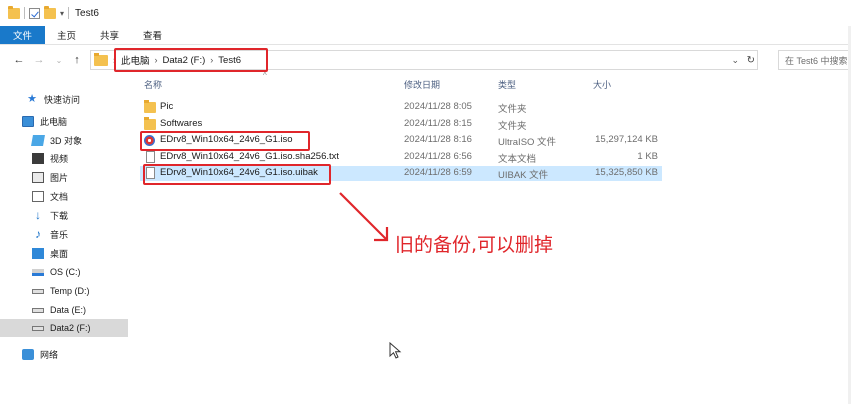 This screenshot has height=404, width=851. Describe the element at coordinates (181, 123) in the screenshot. I see `file-name: Softwares` at that location.